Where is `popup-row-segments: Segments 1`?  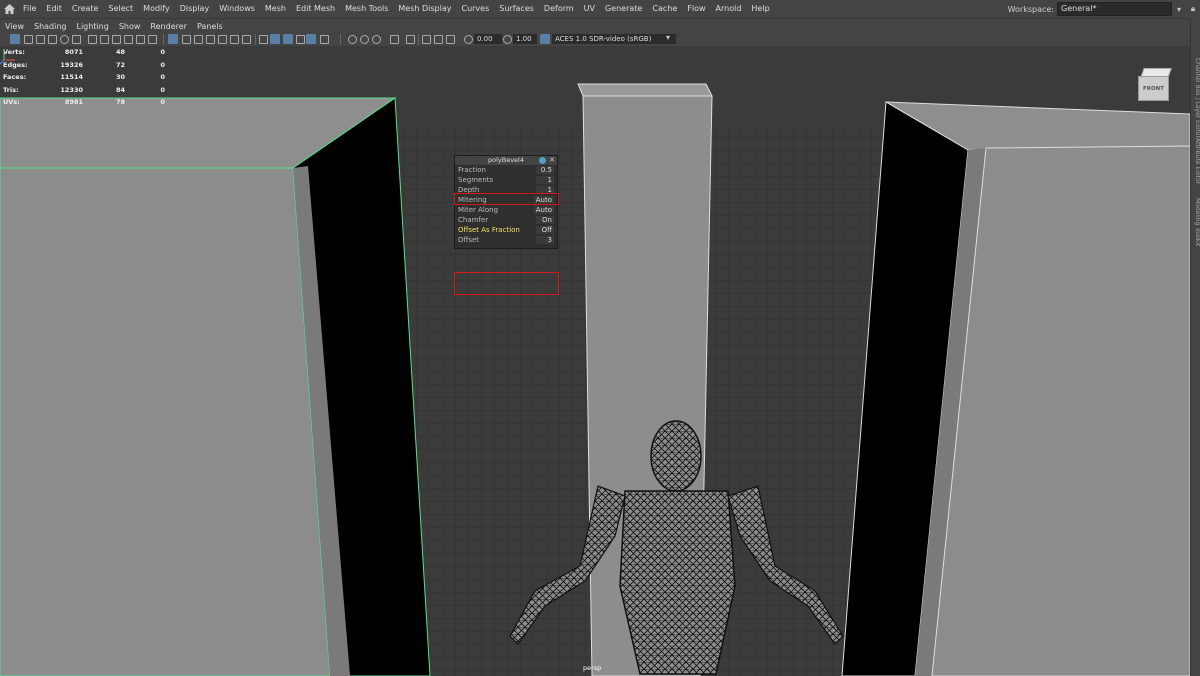
popup-row-segments: Segments 1 is located at coordinates (506, 180).